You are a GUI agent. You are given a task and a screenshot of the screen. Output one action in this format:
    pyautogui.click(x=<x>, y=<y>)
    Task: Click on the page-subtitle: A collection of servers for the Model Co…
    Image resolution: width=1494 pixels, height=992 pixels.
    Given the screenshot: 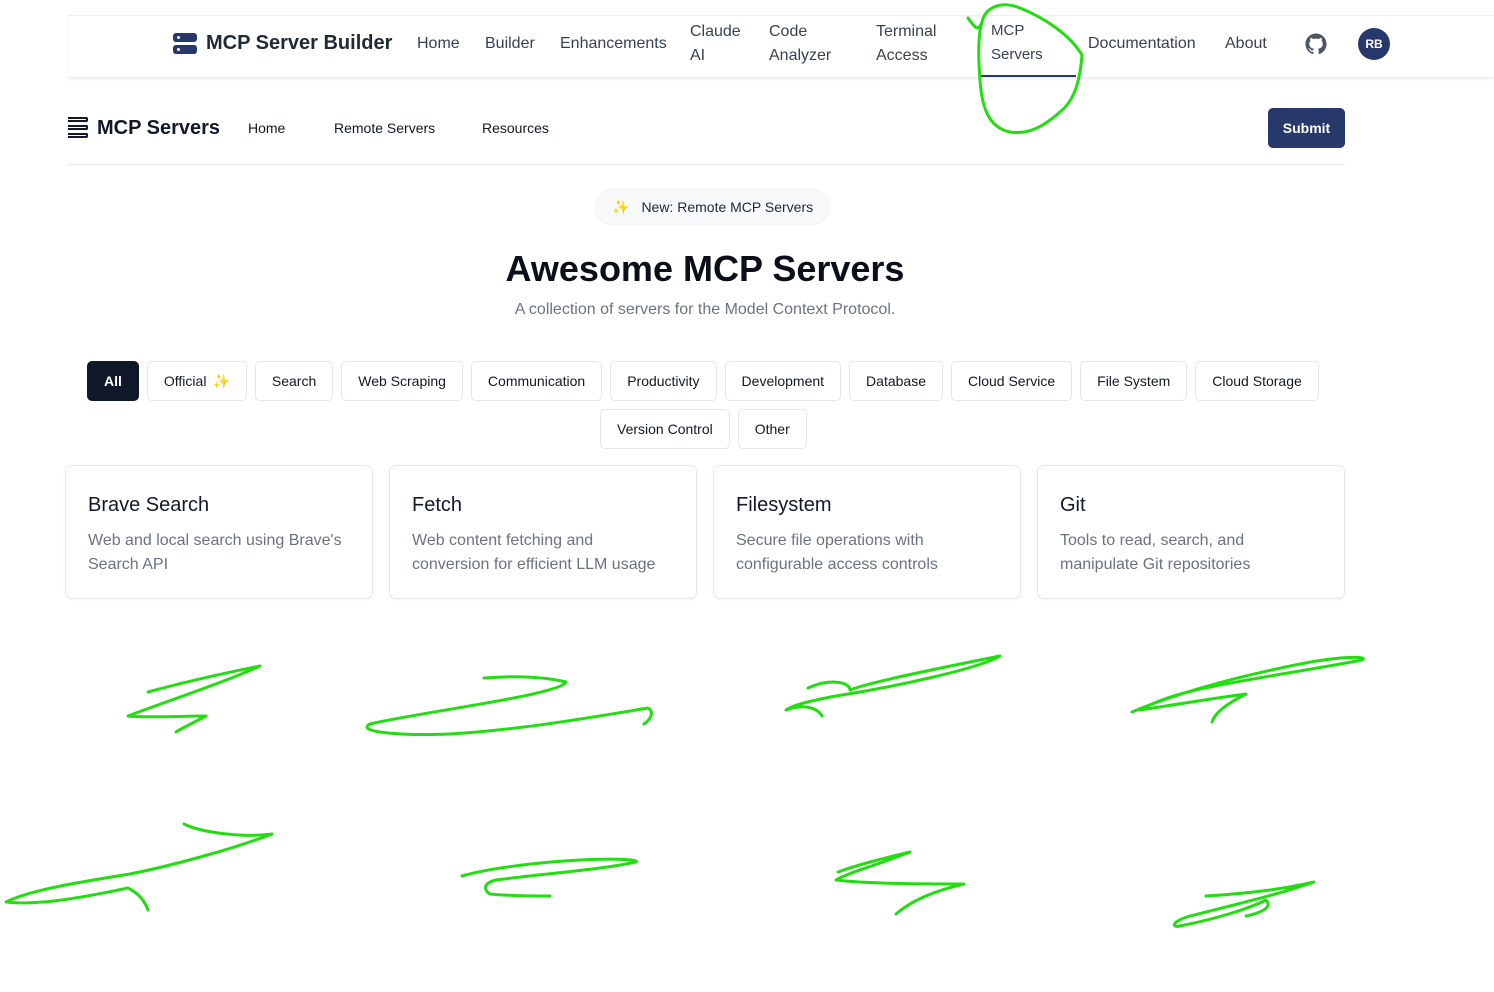 What is the action you would take?
    pyautogui.click(x=705, y=309)
    